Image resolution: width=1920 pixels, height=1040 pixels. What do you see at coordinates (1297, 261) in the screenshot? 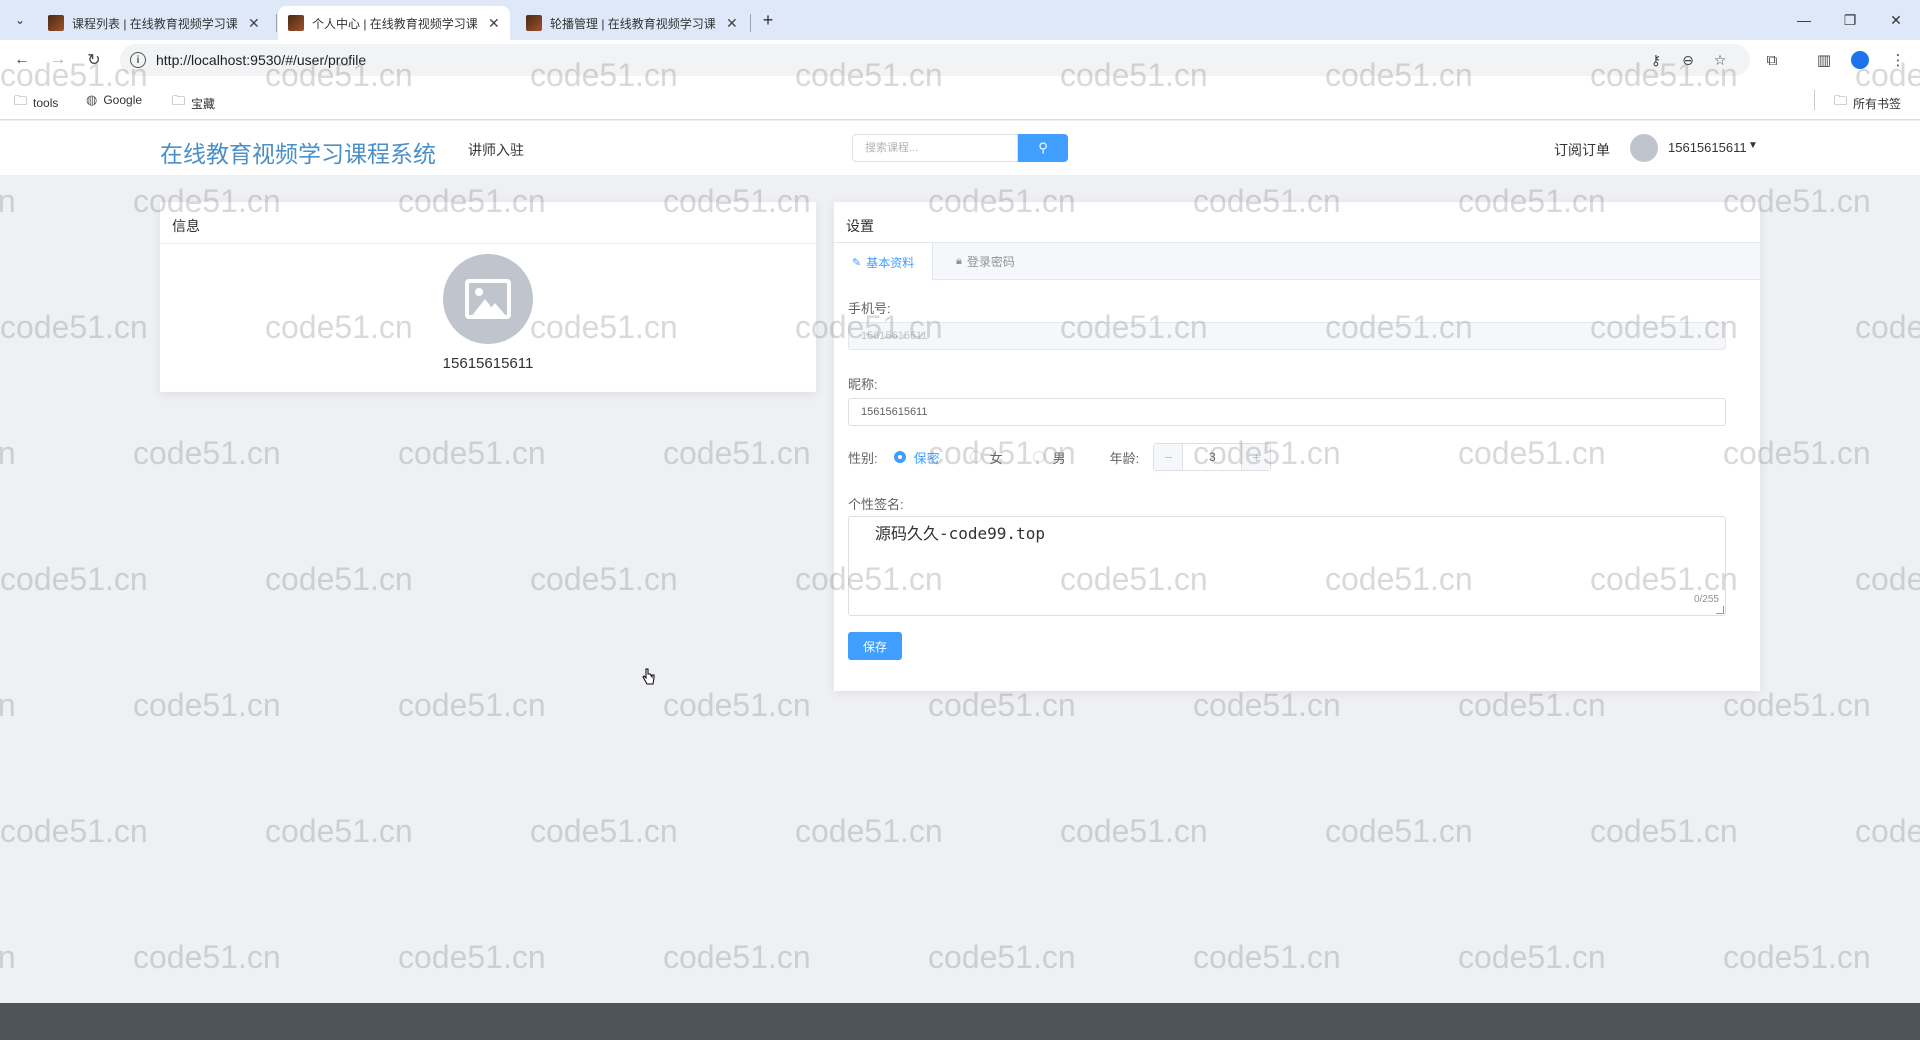
I see `settings-tabs: ✎ 基本资料 🔒︎ 登录密码` at bounding box center [1297, 261].